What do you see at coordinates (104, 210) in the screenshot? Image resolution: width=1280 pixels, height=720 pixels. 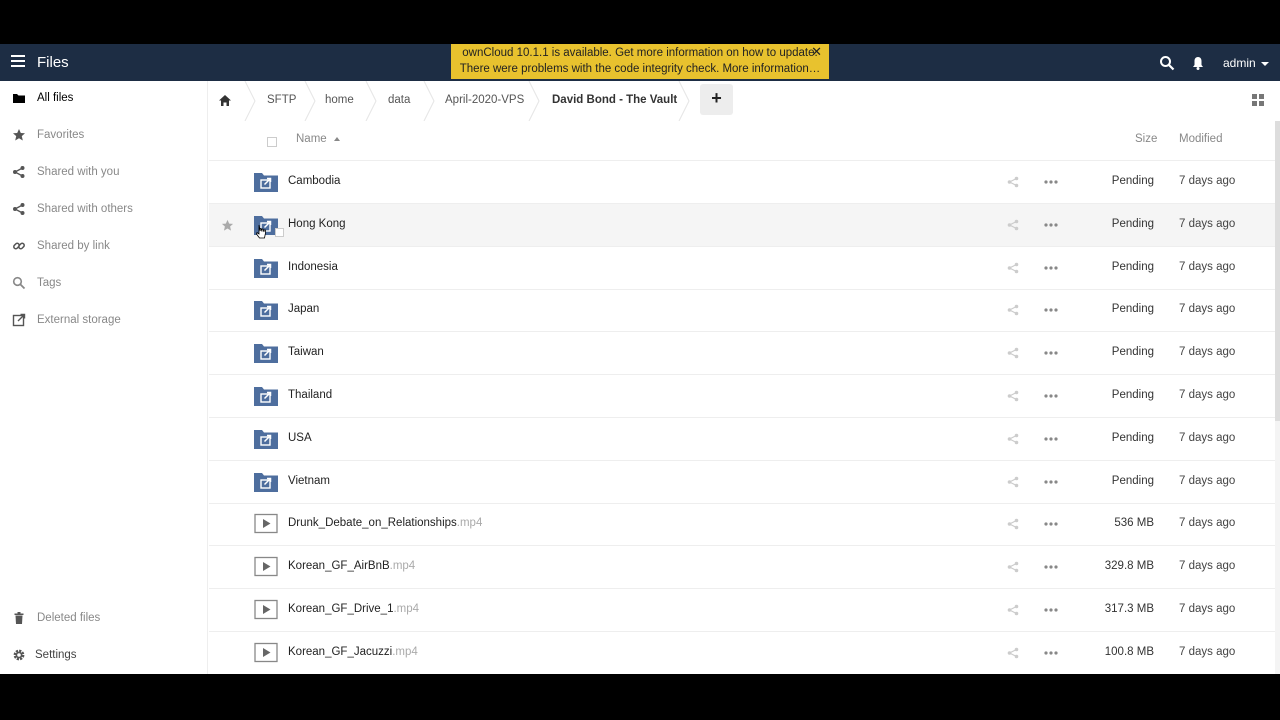 I see `sidebar-item-shared-with-others: Shared with others` at bounding box center [104, 210].